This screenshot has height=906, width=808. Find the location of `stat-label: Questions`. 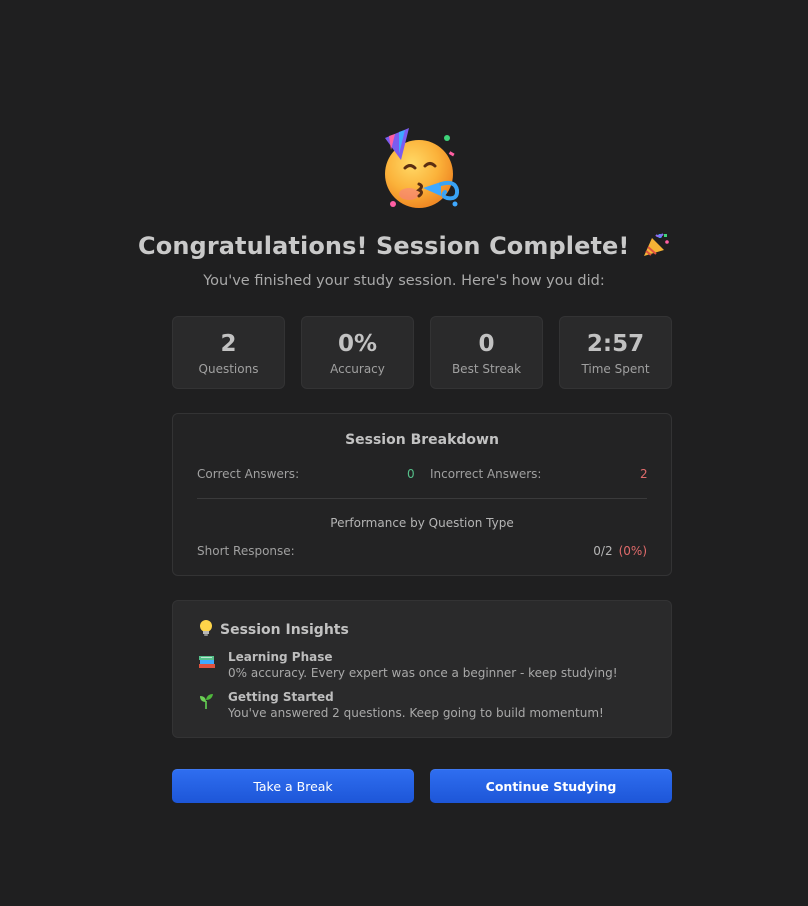

stat-label: Questions is located at coordinates (228, 369).